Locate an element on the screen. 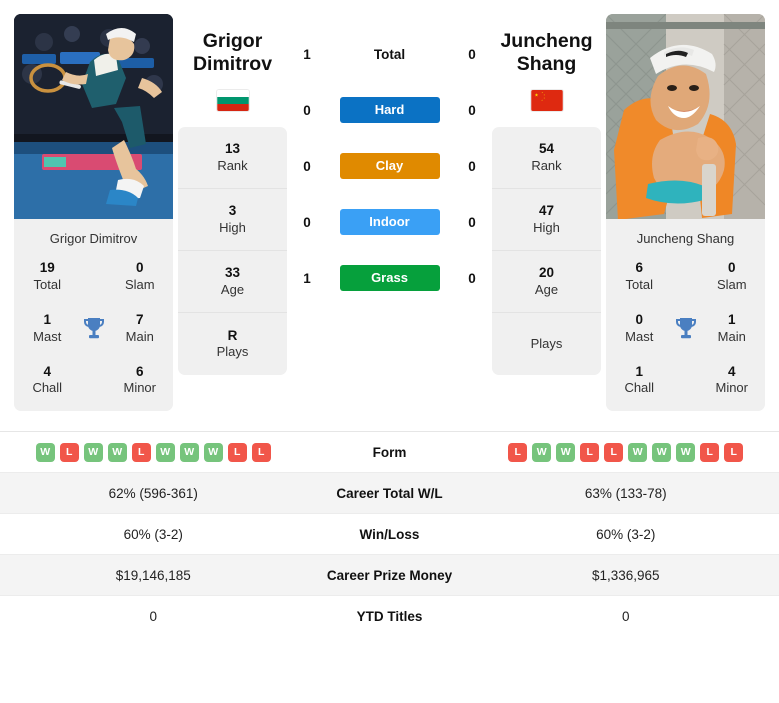  stat-row-win-loss: 60% (3-2) Win/Loss 60% (3-2) is located at coordinates (389, 535).